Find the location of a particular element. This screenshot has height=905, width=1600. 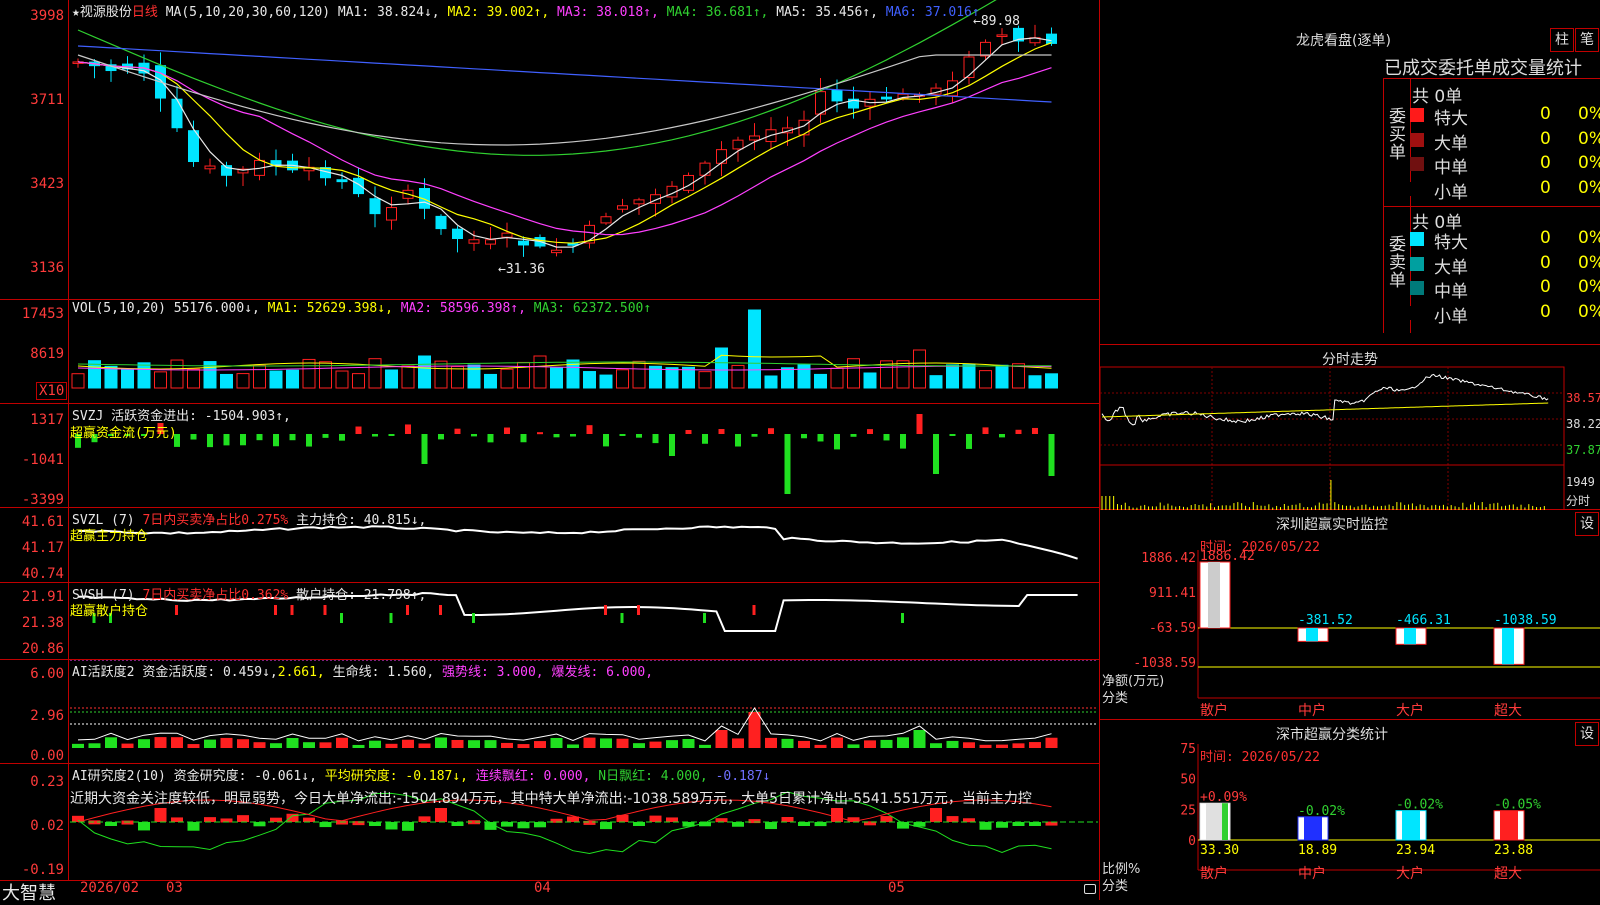

classify-category: 超大 is located at coordinates (1508, 874).